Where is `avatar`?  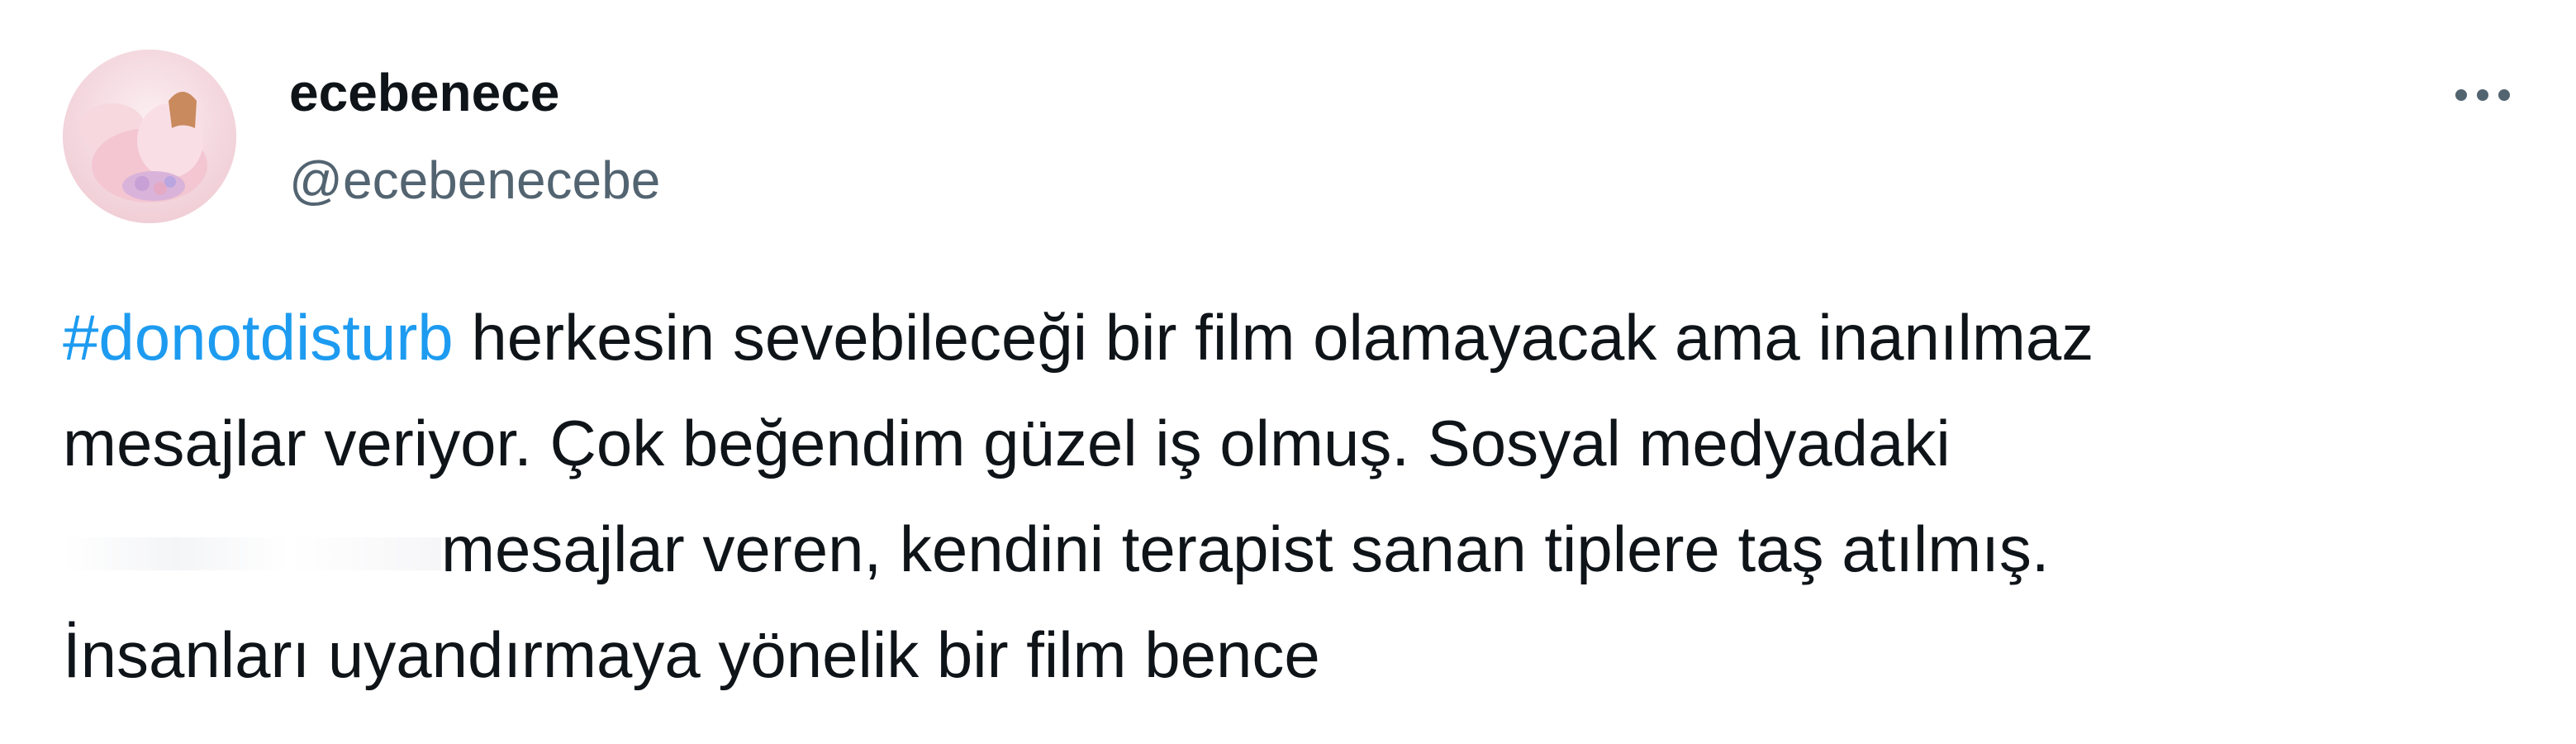 avatar is located at coordinates (149, 136).